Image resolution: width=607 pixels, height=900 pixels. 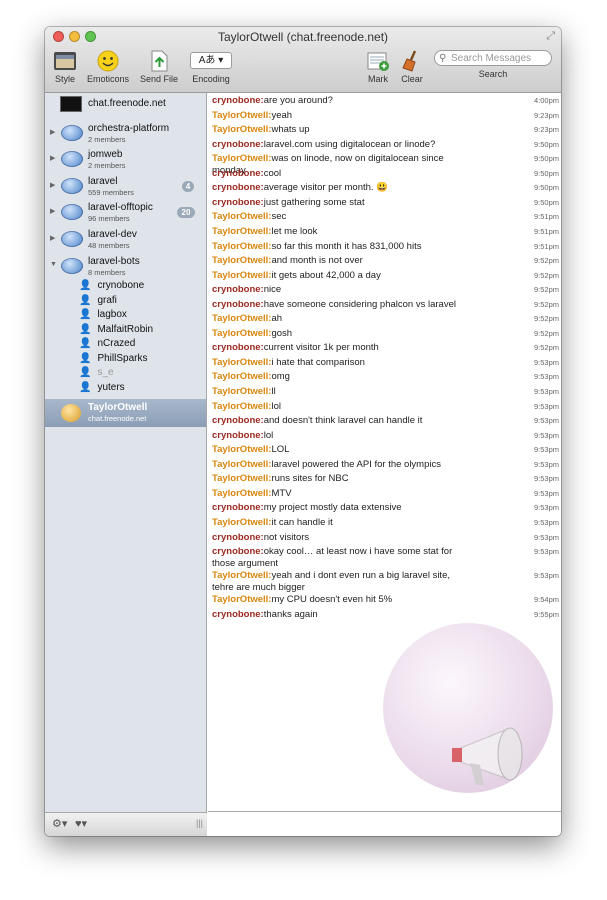 I want to click on unread-badge: 20, so click(x=186, y=212).